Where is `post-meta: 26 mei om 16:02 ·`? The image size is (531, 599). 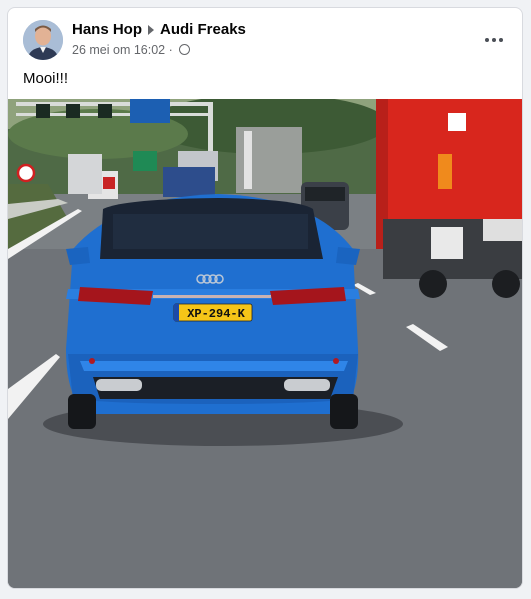 post-meta: 26 mei om 16:02 · is located at coordinates (131, 50).